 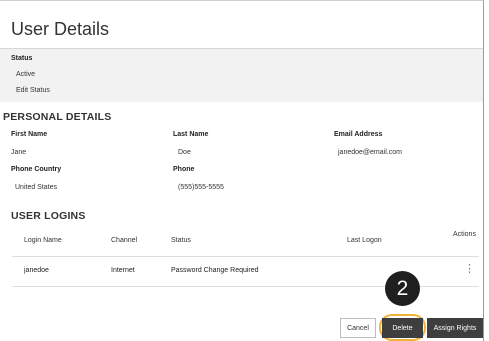 I want to click on phone-country-label: Phone Country, so click(x=36, y=169).